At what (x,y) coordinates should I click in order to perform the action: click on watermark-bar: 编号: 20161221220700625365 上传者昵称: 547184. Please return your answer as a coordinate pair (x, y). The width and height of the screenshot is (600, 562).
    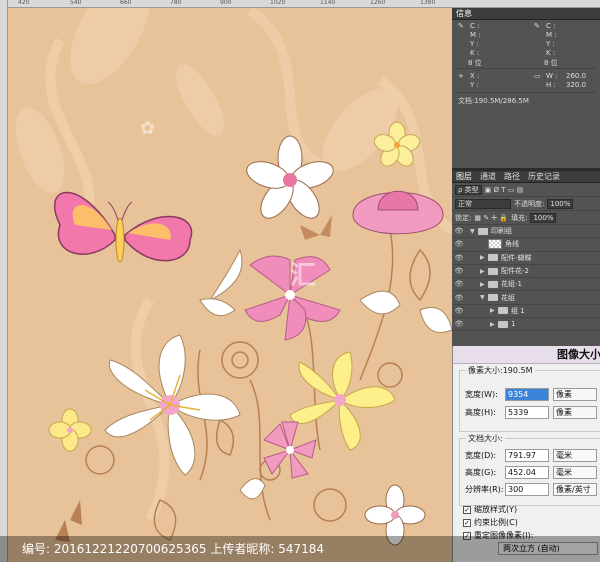
    Looking at the image, I should click on (300, 549).